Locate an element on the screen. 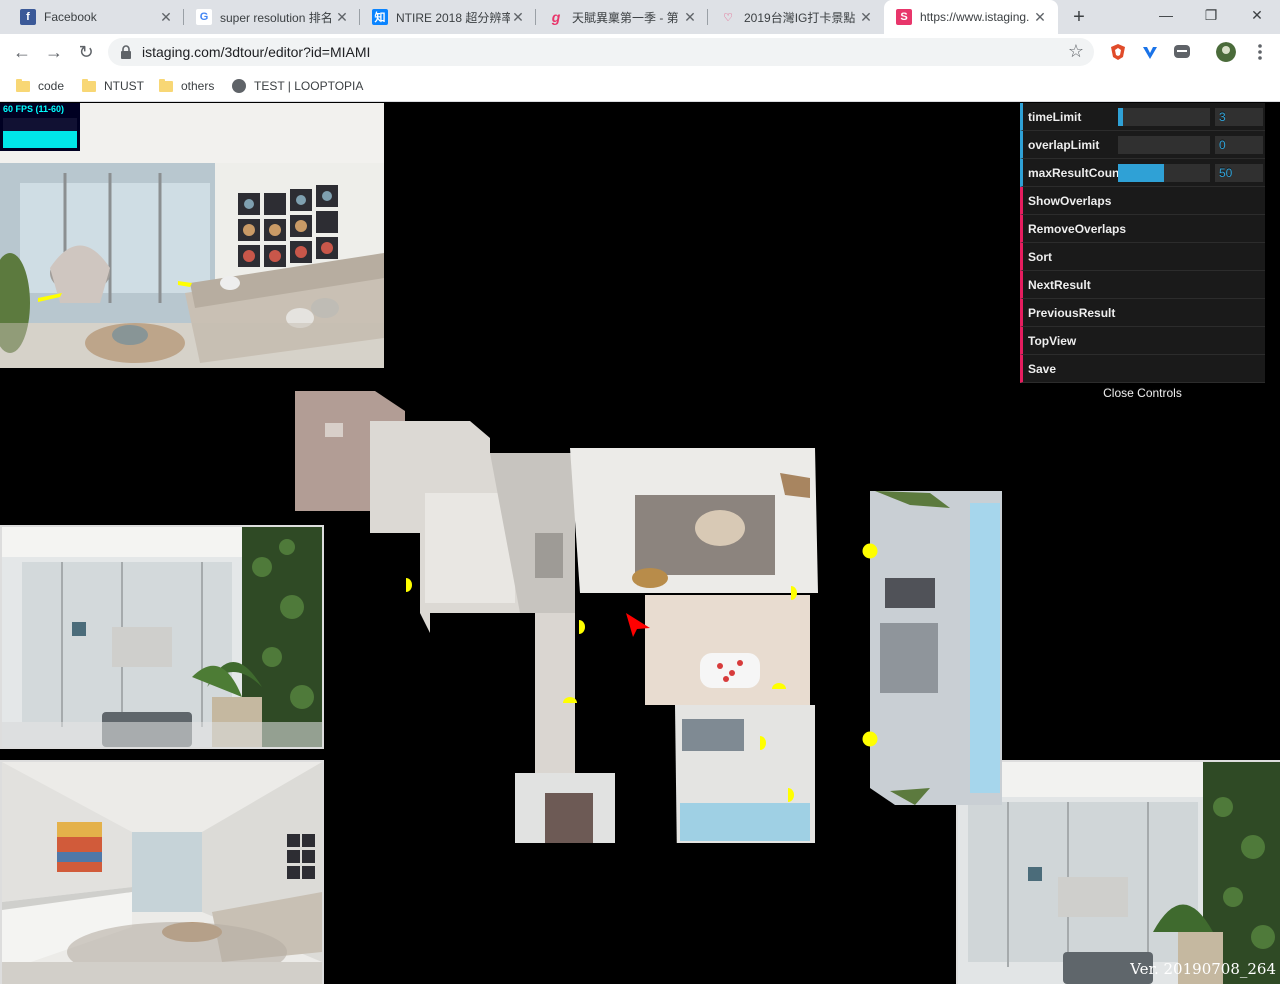  overlaplimit-input: 0 is located at coordinates (1239, 145).